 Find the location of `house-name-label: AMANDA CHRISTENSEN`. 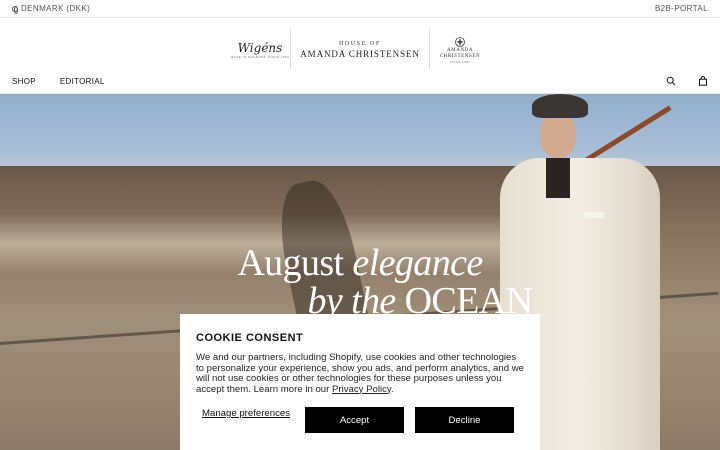

house-name-label: AMANDA CHRISTENSEN is located at coordinates (360, 54).